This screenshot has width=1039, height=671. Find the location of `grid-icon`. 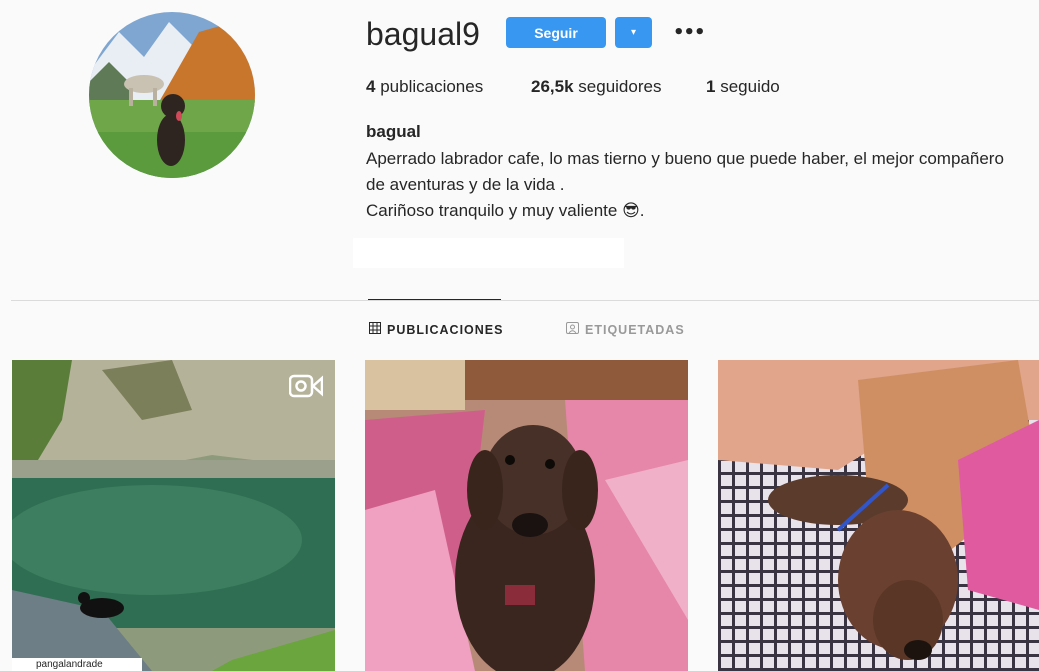

grid-icon is located at coordinates (375, 329).